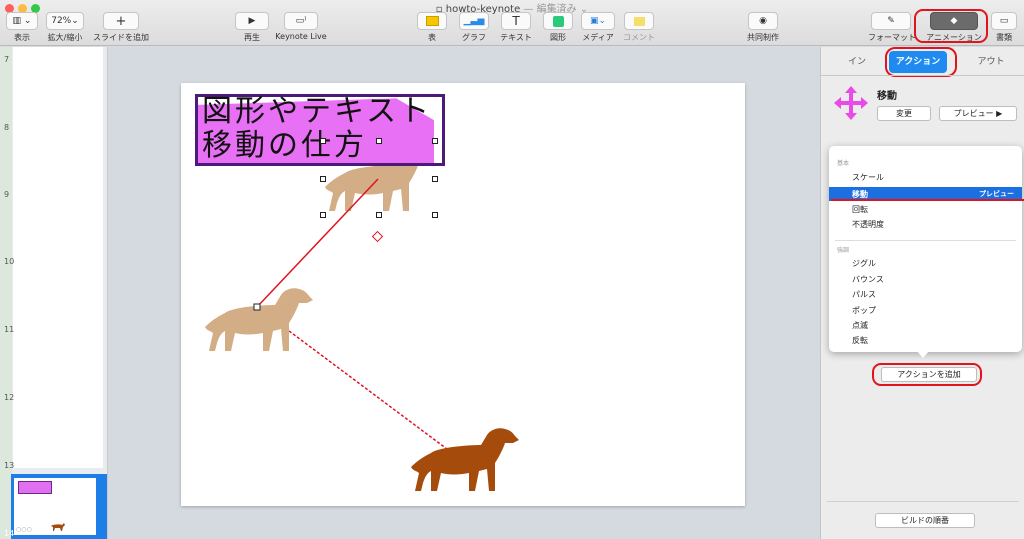 Image resolution: width=1024 pixels, height=539 pixels. I want to click on comment-button, so click(639, 21).